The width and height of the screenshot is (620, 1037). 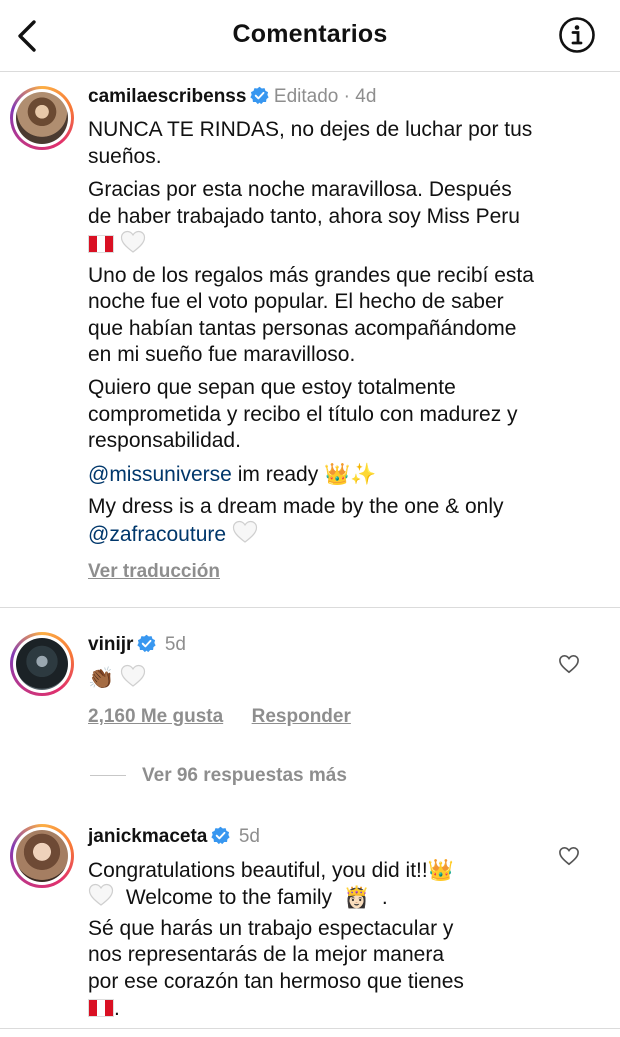 I want to click on caption-line: que habían tantas personas acompañándome, so click(x=302, y=328).